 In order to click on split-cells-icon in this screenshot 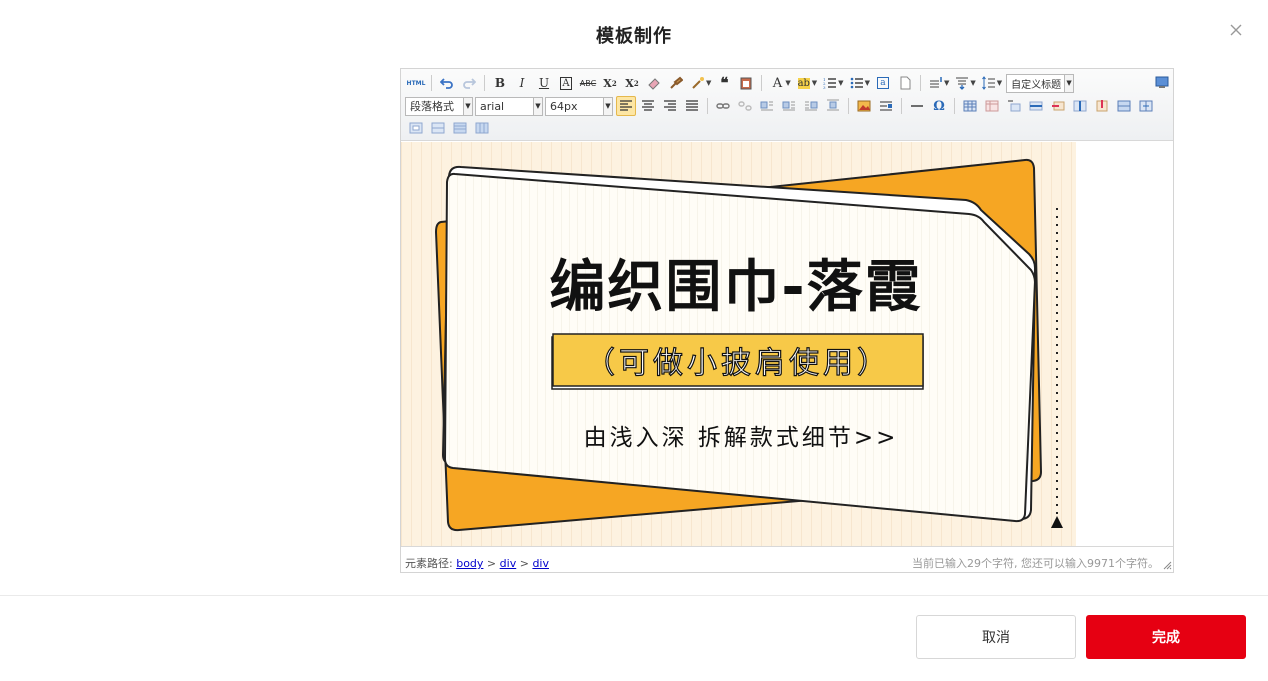, I will do `click(438, 128)`.